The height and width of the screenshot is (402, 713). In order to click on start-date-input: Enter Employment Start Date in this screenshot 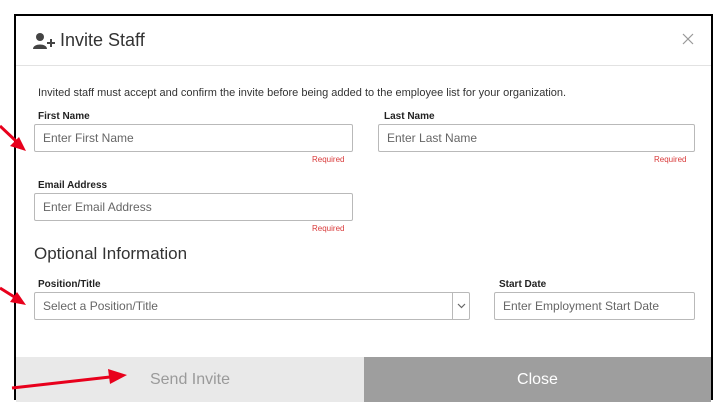, I will do `click(594, 306)`.